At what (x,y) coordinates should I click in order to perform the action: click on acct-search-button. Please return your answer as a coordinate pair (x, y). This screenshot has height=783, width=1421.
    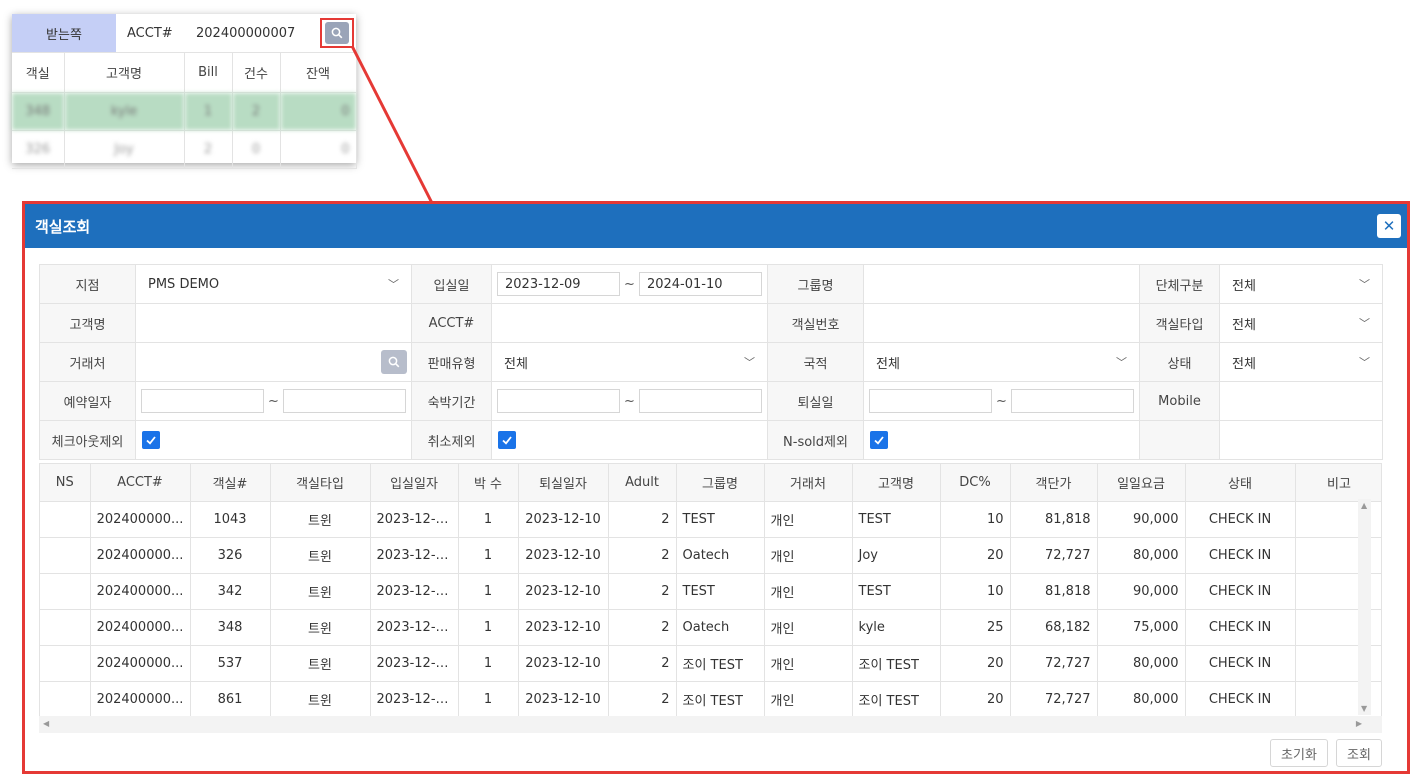
    Looking at the image, I should click on (337, 33).